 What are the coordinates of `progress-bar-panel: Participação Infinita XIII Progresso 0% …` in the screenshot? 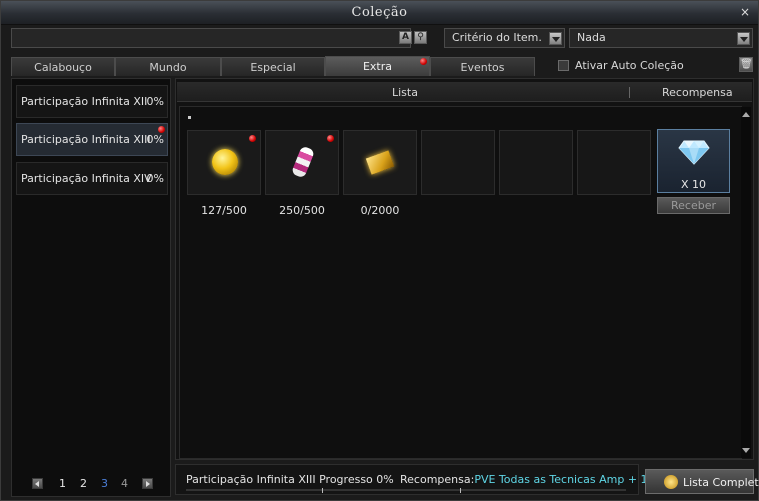 It's located at (420, 479).